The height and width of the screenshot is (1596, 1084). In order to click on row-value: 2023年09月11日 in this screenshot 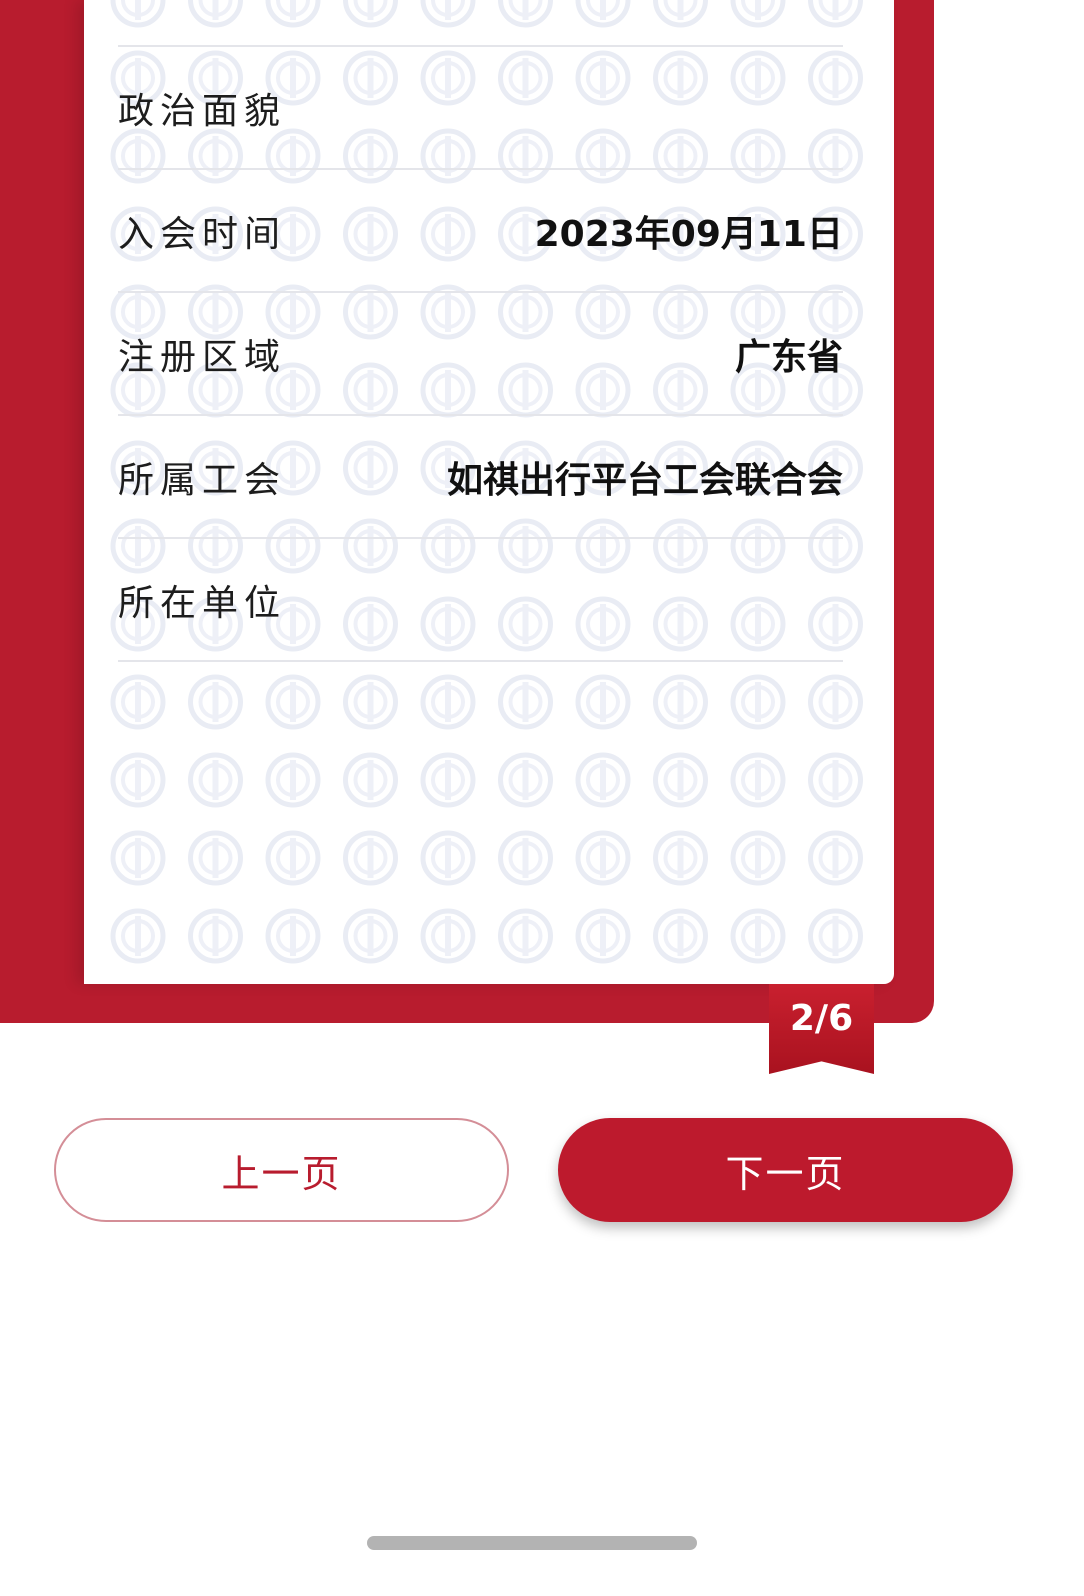, I will do `click(688, 234)`.